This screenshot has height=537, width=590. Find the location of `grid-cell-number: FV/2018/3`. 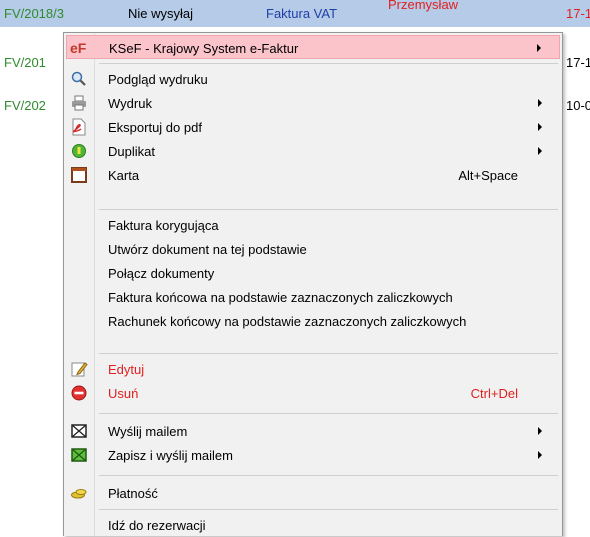

grid-cell-number: FV/2018/3 is located at coordinates (34, 13).